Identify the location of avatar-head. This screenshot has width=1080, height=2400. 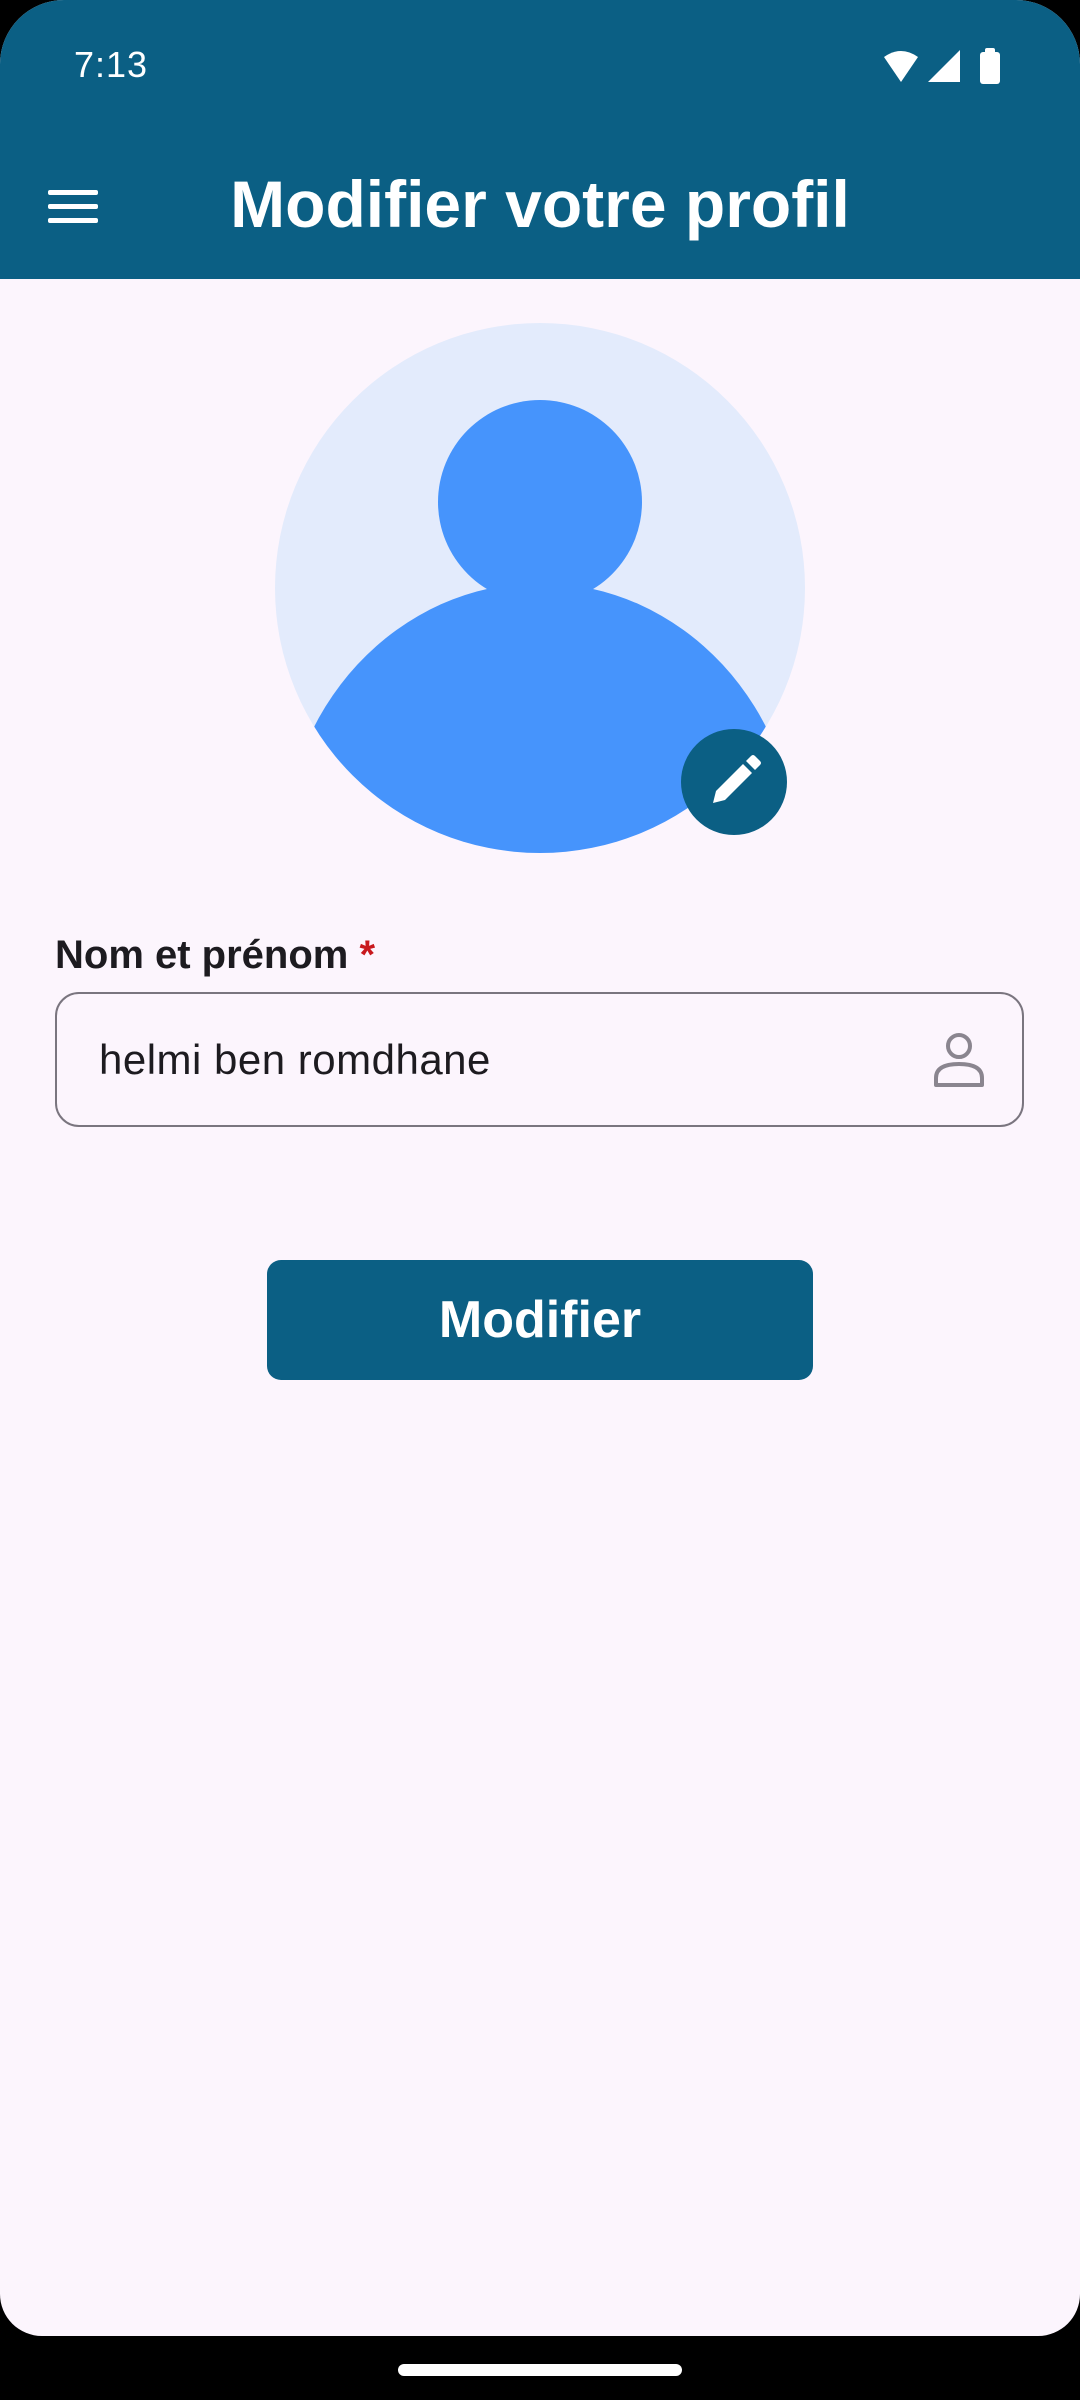
(540, 502).